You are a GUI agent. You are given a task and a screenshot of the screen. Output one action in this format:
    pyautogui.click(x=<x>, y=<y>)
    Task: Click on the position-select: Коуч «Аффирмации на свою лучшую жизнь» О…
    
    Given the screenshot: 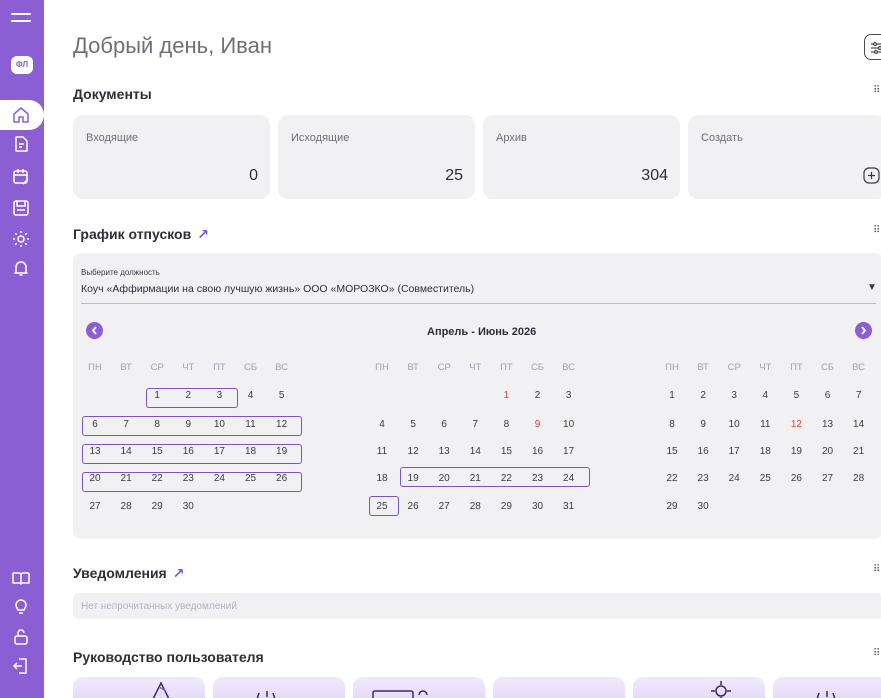 What is the action you would take?
    pyautogui.click(x=277, y=289)
    